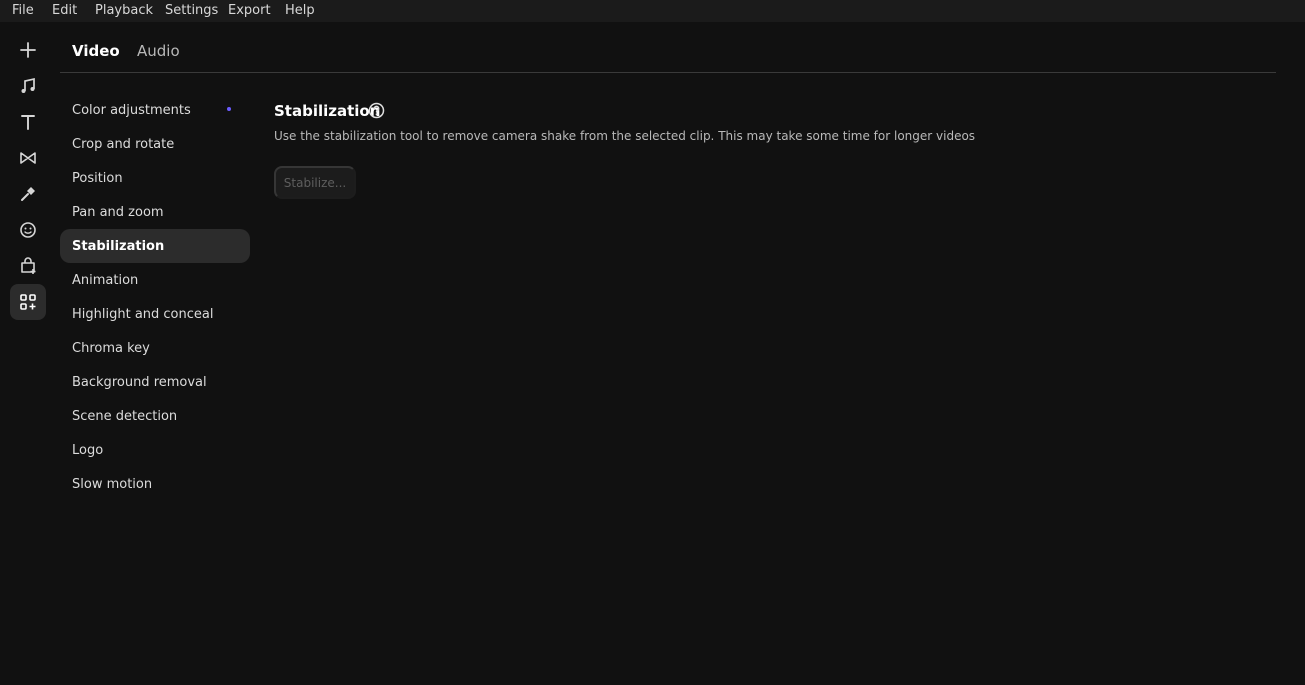 This screenshot has width=1305, height=685. What do you see at coordinates (155, 382) in the screenshot?
I see `subnav-background-removal: Background removal` at bounding box center [155, 382].